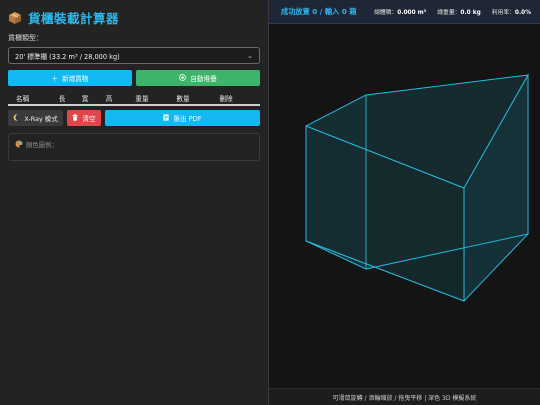 The height and width of the screenshot is (405, 540). I want to click on utilization: 利用率：0.0%, so click(511, 11).